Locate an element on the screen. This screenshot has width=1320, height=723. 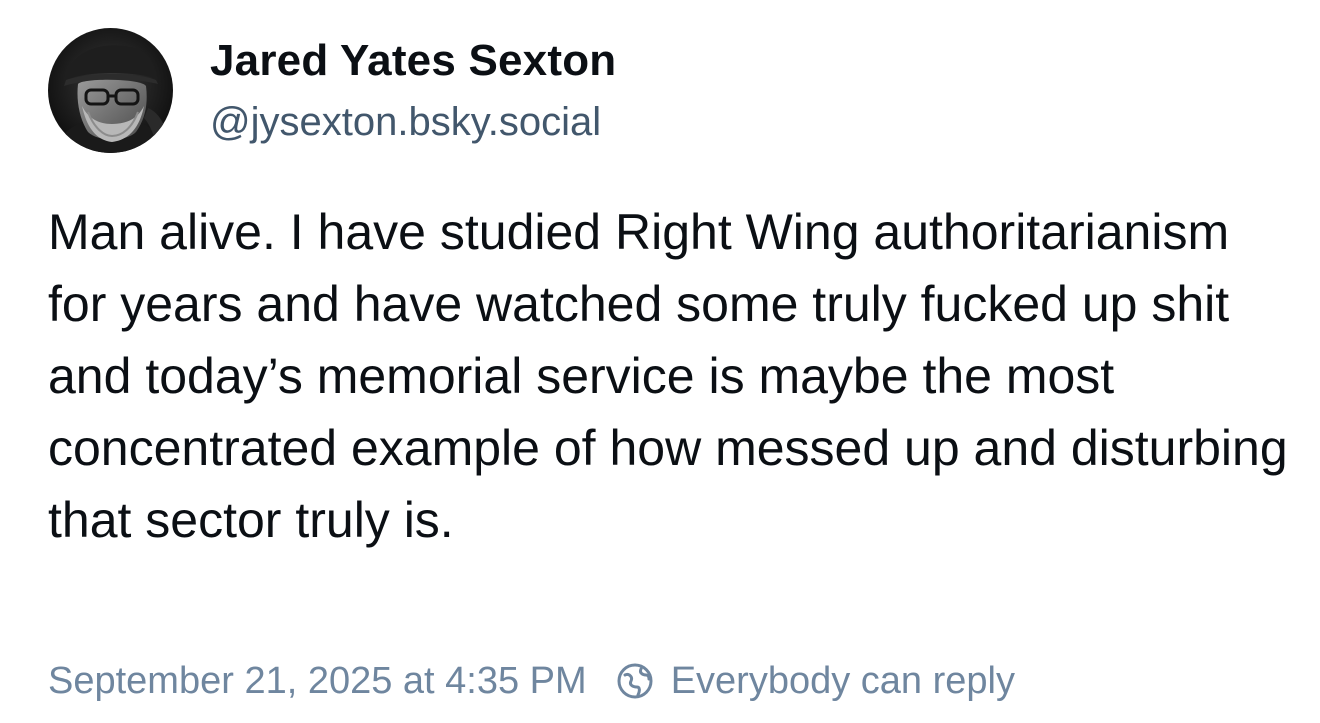
avatar is located at coordinates (110, 90).